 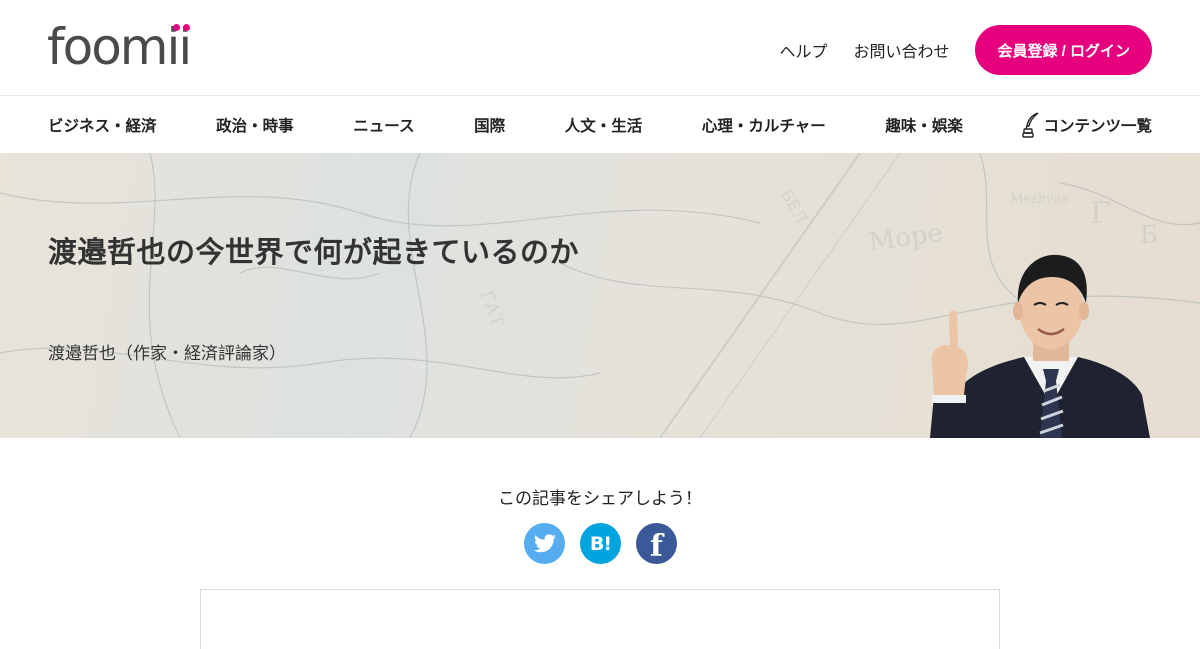 What do you see at coordinates (1100, 213) in the screenshot?
I see `svg-text: Γ` at bounding box center [1100, 213].